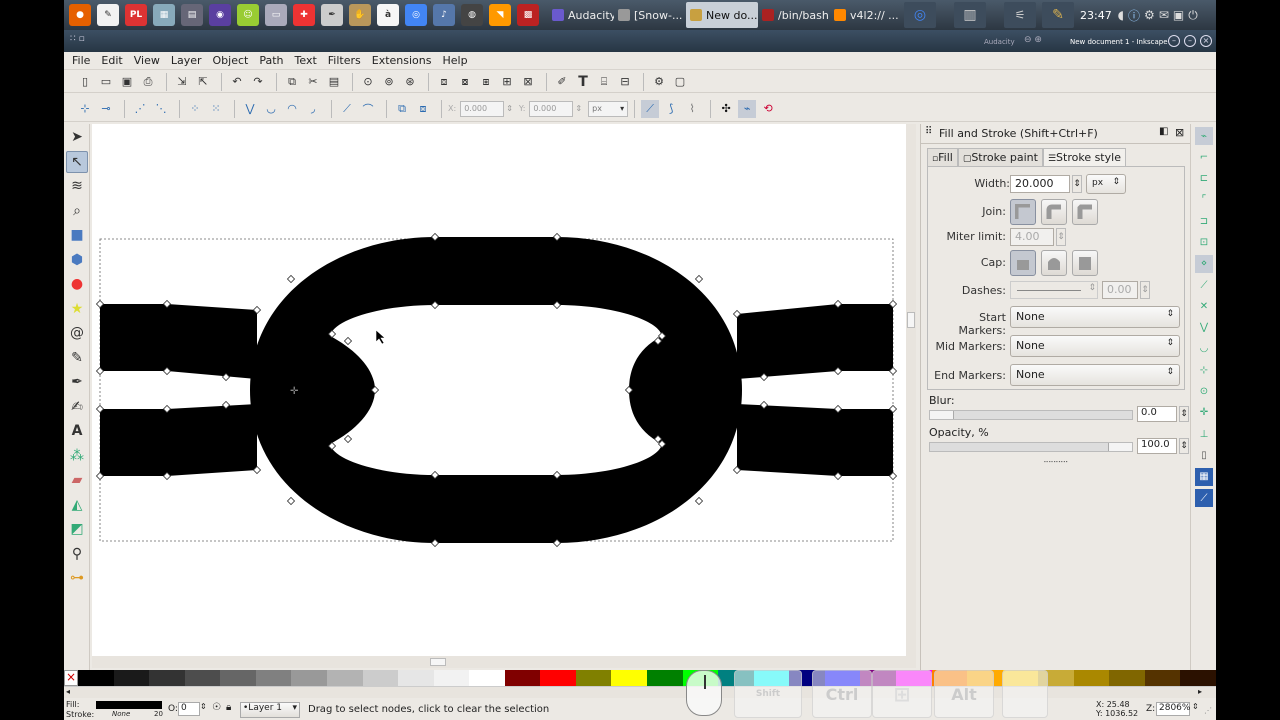 The image size is (1280, 720). I want to click on segment-curve-icon: ⌒, so click(368, 109).